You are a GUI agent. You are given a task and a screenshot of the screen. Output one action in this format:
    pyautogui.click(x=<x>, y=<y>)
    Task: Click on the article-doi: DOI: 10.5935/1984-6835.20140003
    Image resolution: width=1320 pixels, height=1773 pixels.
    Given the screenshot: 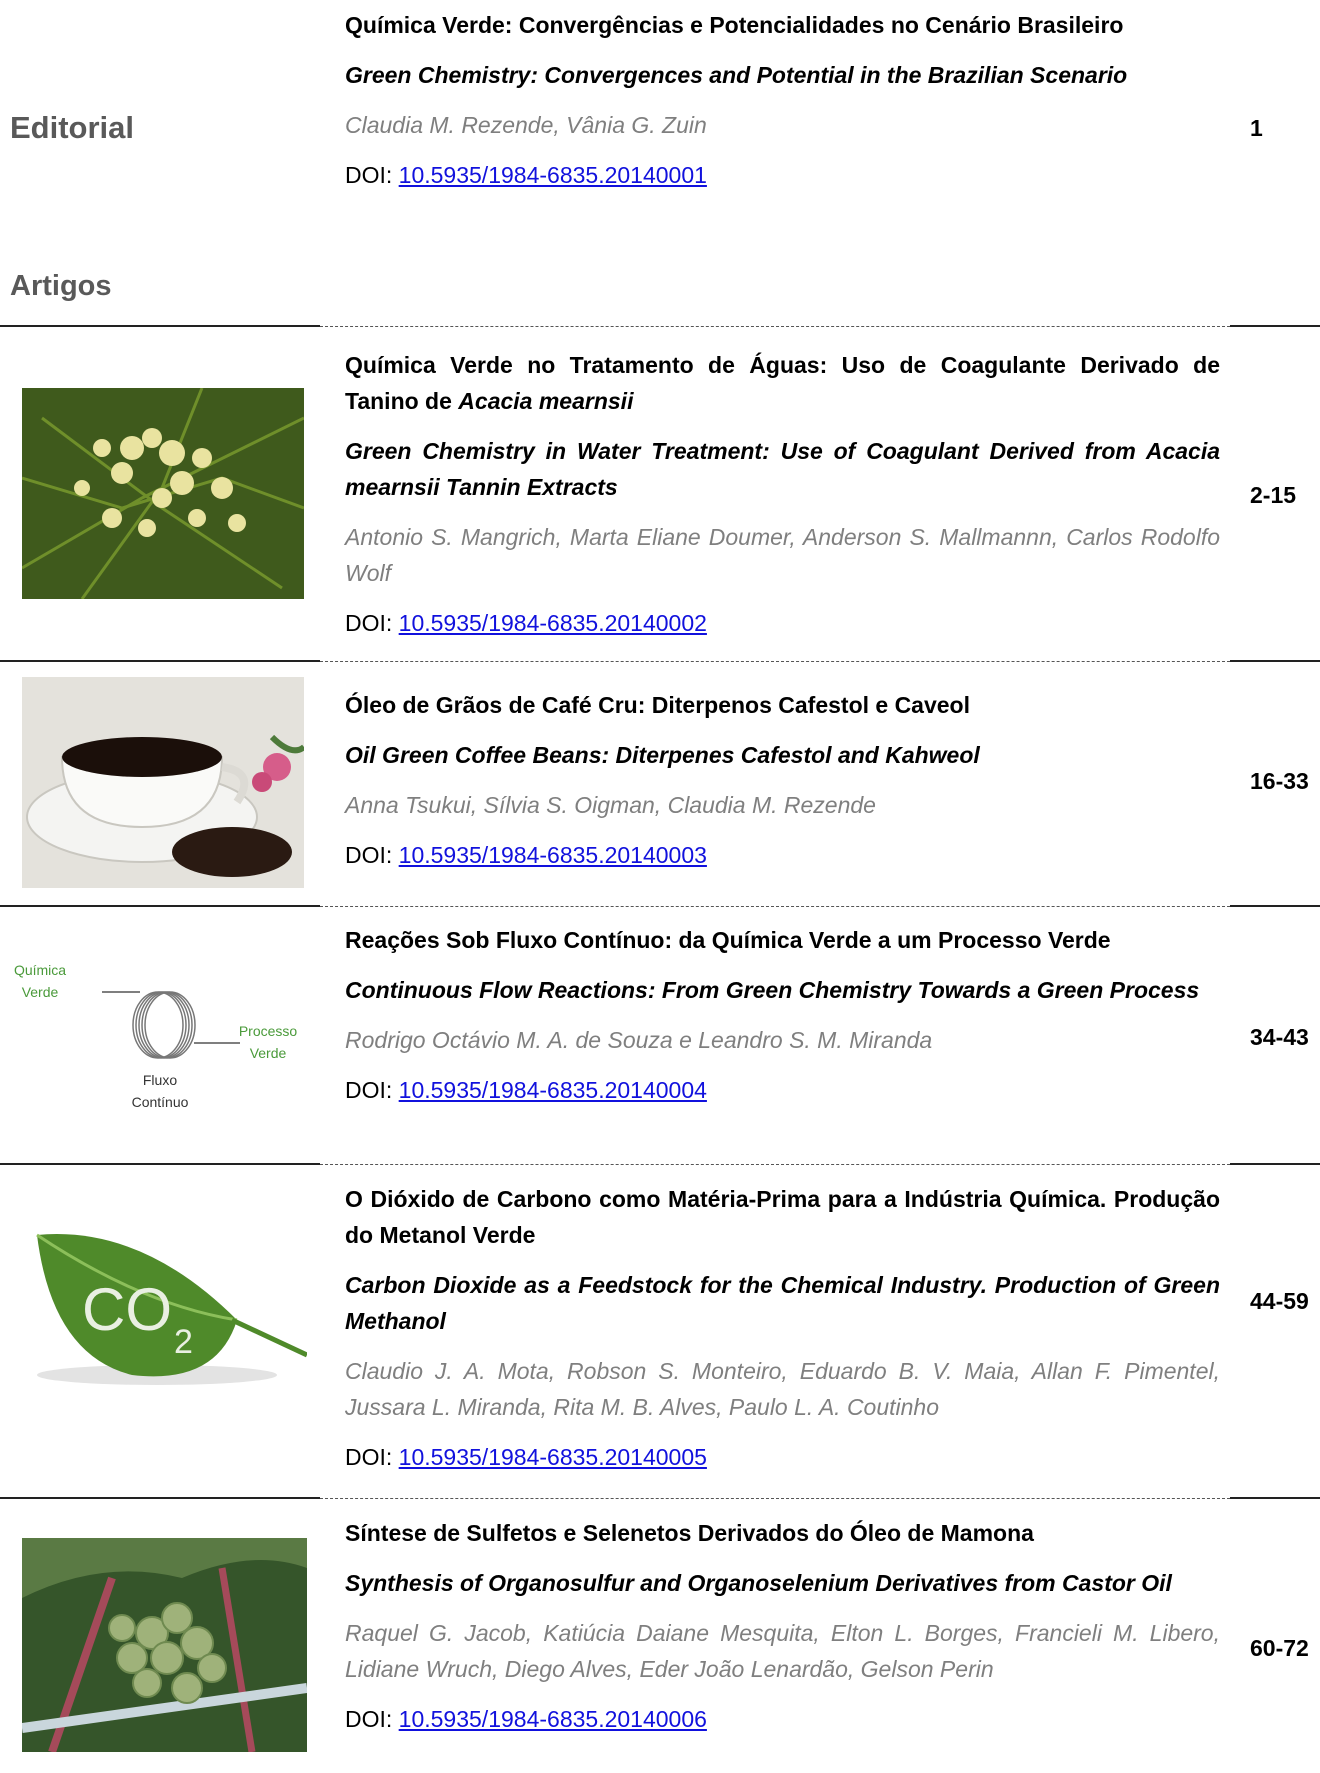 What is the action you would take?
    pyautogui.click(x=526, y=855)
    